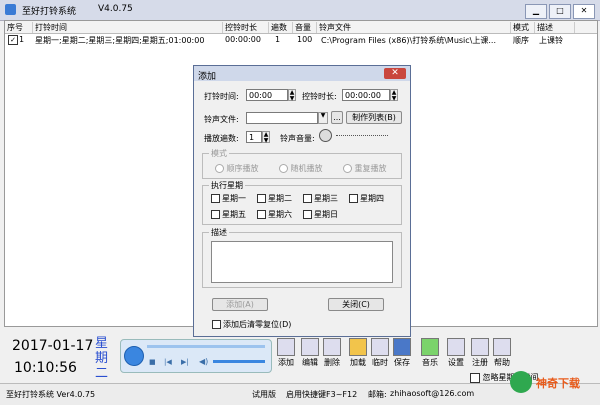 This screenshot has width=600, height=405. What do you see at coordinates (266, 137) in the screenshot?
I see `repeat-spinner: ▲ ▼` at bounding box center [266, 137].